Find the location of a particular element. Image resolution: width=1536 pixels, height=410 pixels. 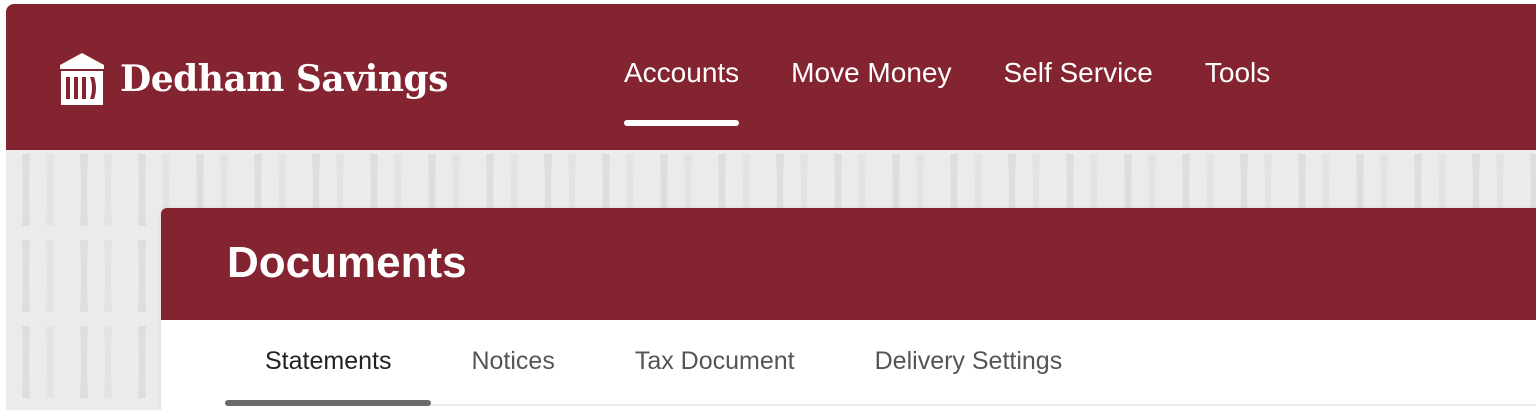

tab-delivery-settings: Delivery Settings is located at coordinates (969, 365).